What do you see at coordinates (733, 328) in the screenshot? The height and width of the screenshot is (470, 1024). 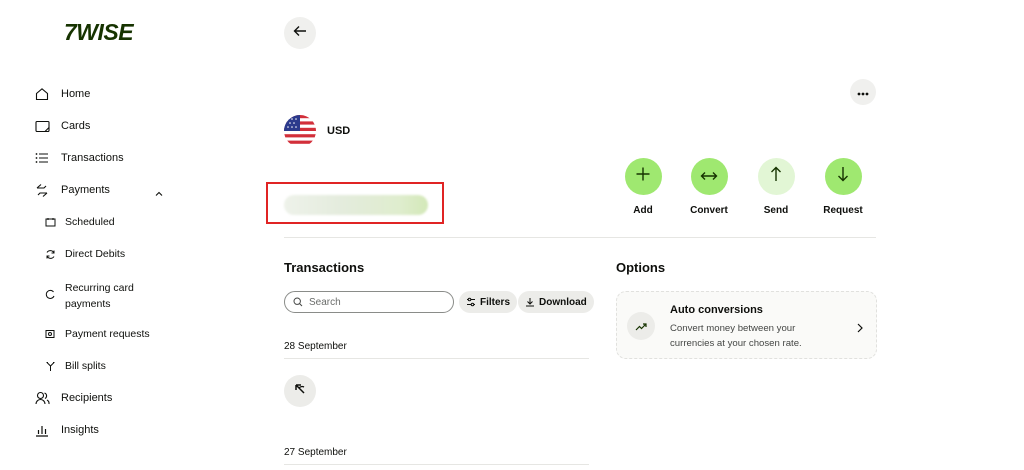 I see `card-description-line1: Convert money between your` at bounding box center [733, 328].